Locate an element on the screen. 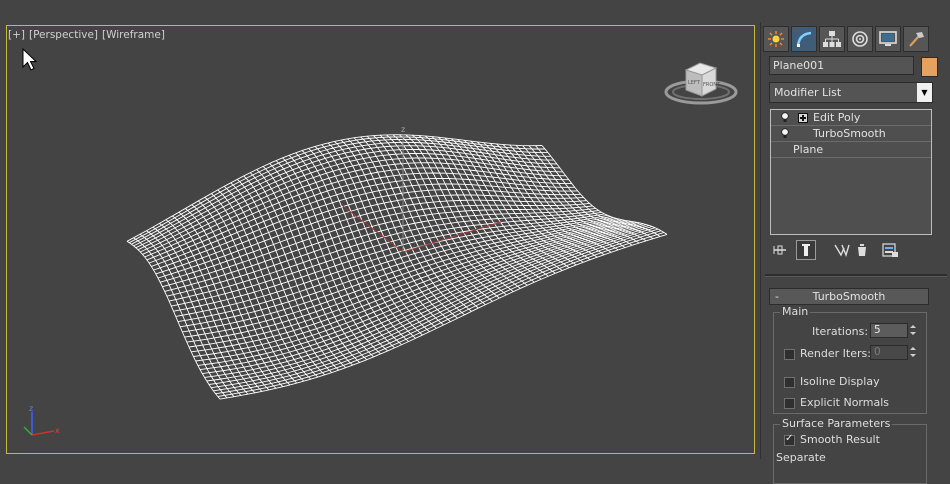 The width and height of the screenshot is (950, 484). dropdown-arrow-icon: ▼ is located at coordinates (924, 92).